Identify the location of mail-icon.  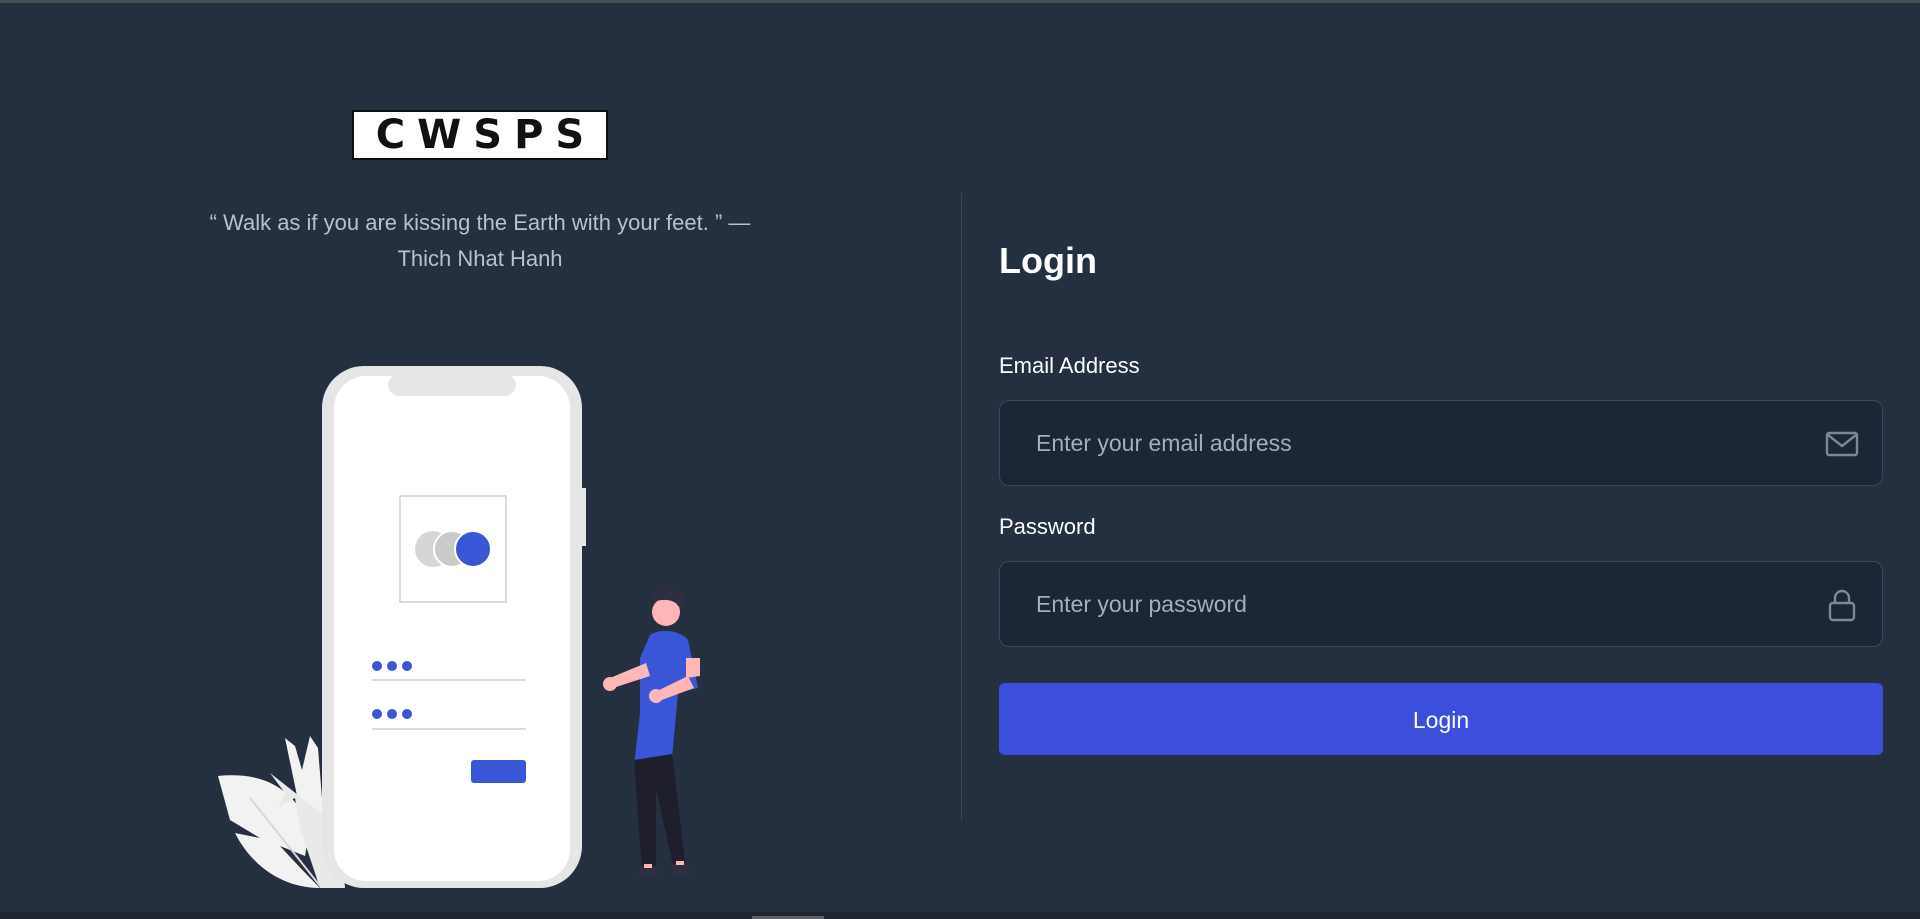
(1842, 444).